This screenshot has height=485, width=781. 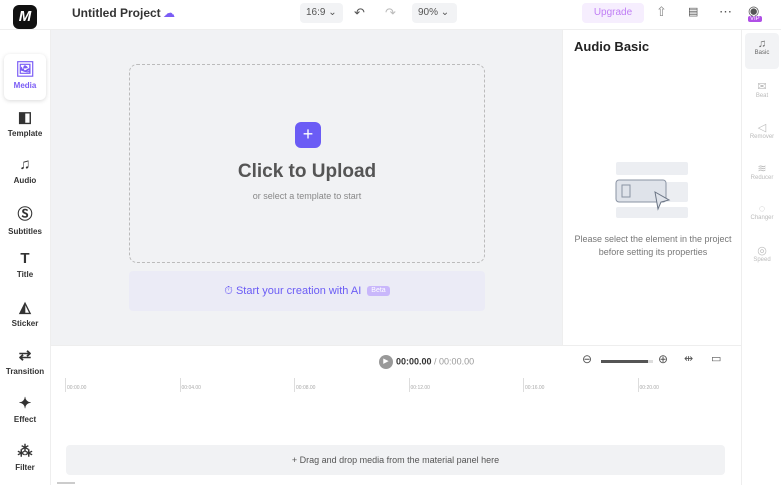 What do you see at coordinates (230, 291) in the screenshot?
I see `ai-icon: ⏱` at bounding box center [230, 291].